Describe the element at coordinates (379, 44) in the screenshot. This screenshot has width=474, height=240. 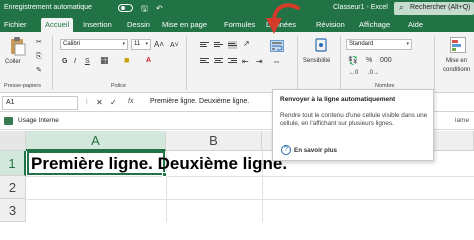
I see `number-format-dropdown: Standard ▾` at that location.